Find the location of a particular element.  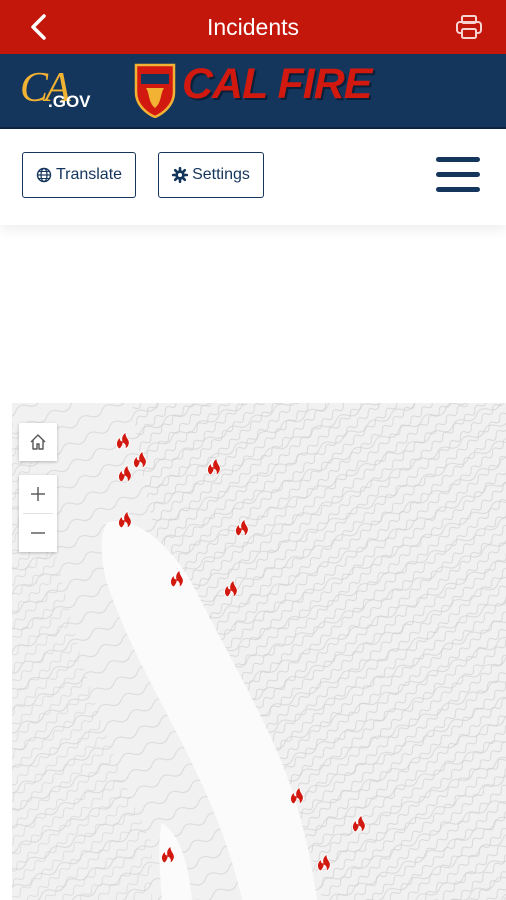

back-button is located at coordinates (39, 27).